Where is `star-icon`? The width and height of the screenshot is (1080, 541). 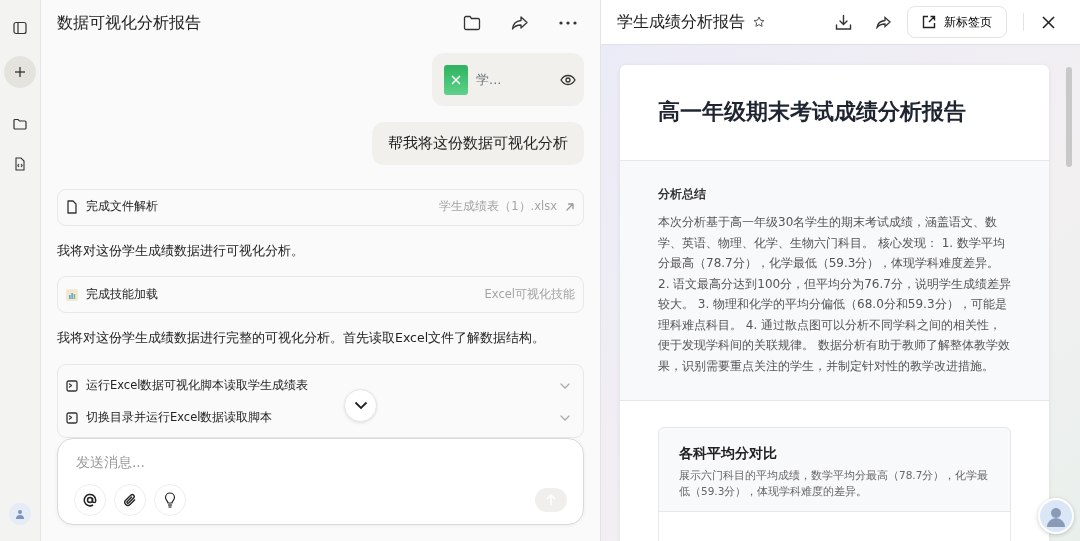
star-icon is located at coordinates (759, 22).